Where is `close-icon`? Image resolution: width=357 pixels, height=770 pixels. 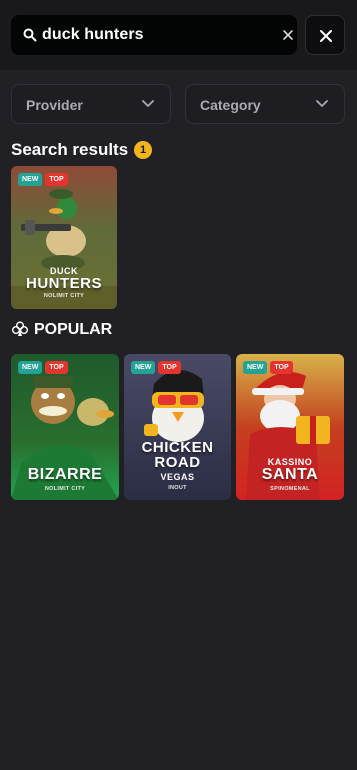
close-icon is located at coordinates (326, 36).